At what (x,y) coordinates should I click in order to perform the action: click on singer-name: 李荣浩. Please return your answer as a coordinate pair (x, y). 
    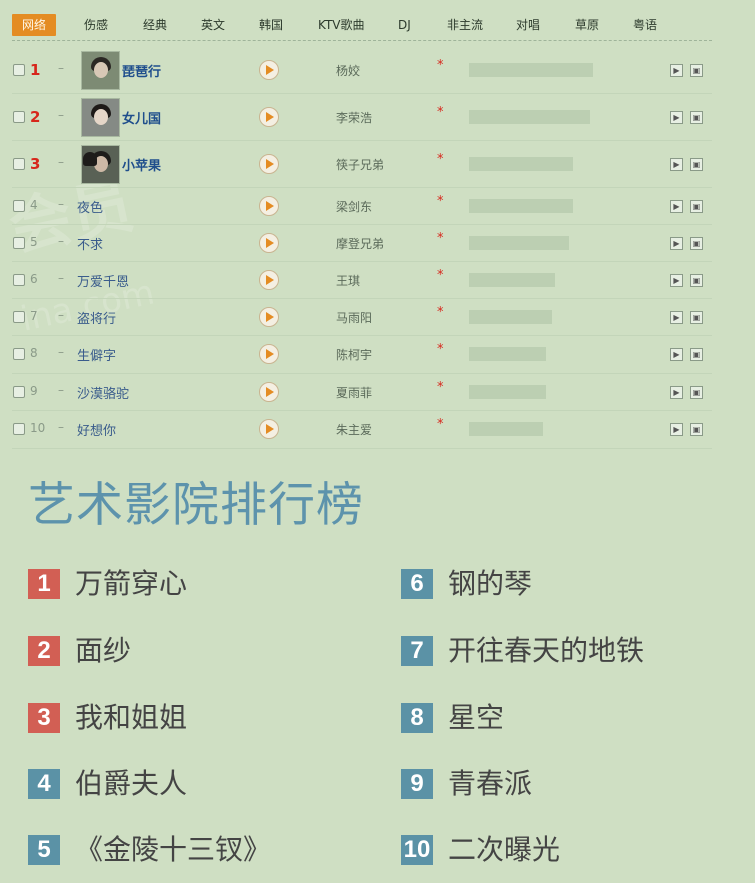
    Looking at the image, I should click on (354, 117).